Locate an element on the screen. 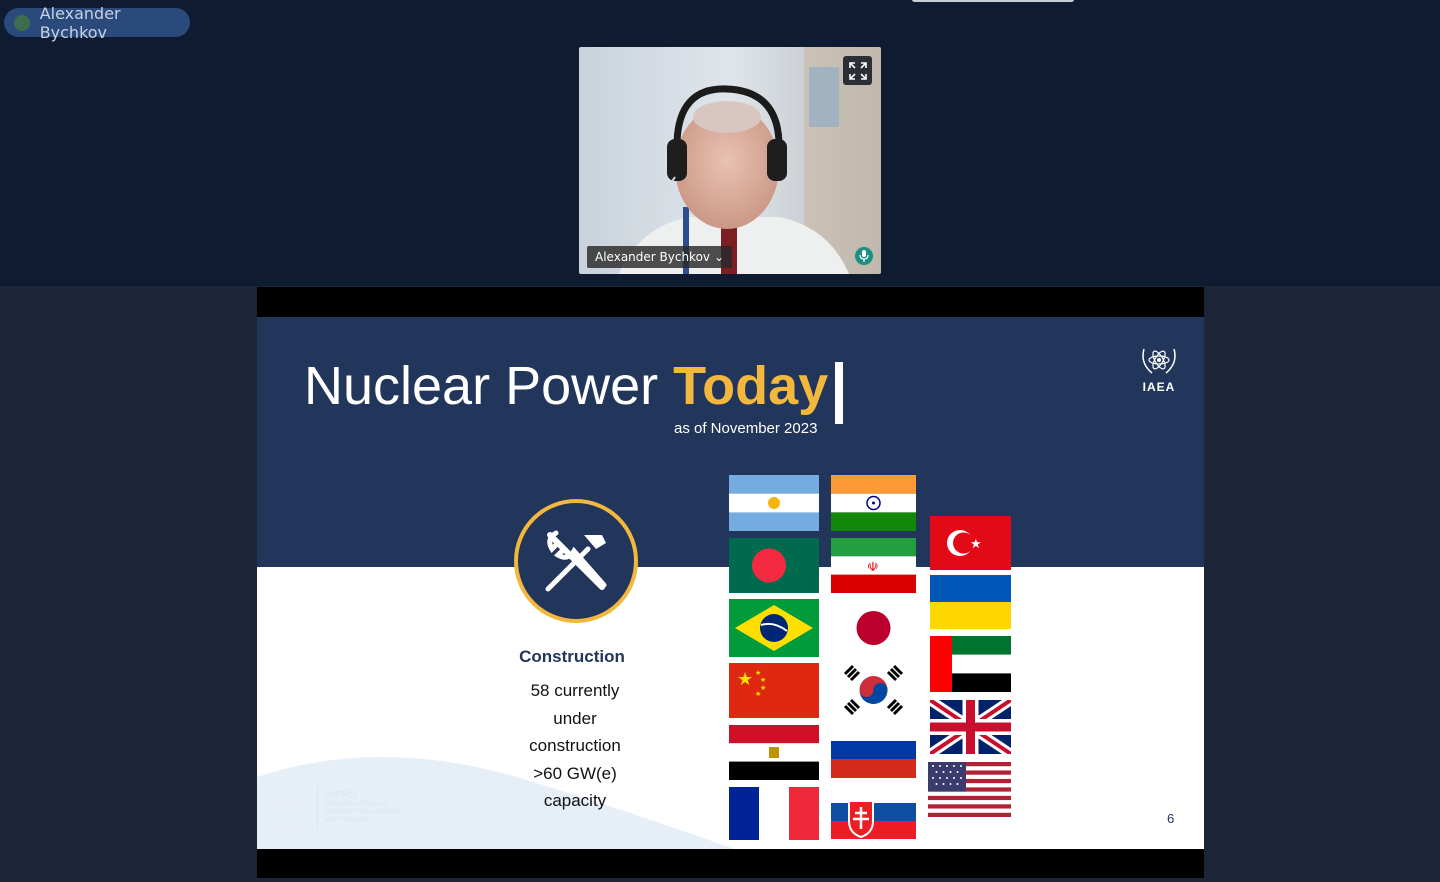 The height and width of the screenshot is (882, 1440). flag-france is located at coordinates (774, 813).